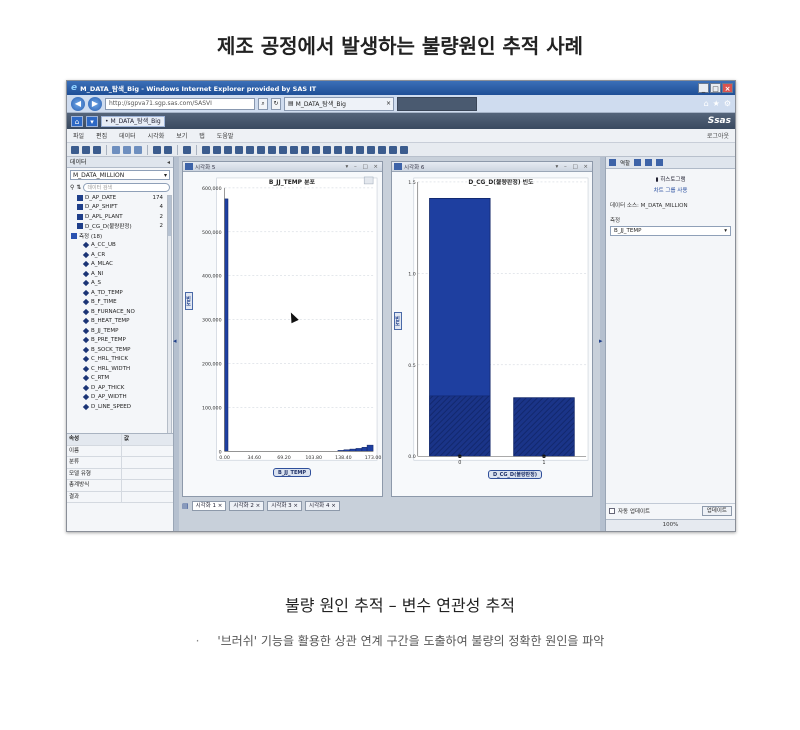 The width and height of the screenshot is (800, 730). I want to click on close-tab-icon: ×, so click(388, 103).